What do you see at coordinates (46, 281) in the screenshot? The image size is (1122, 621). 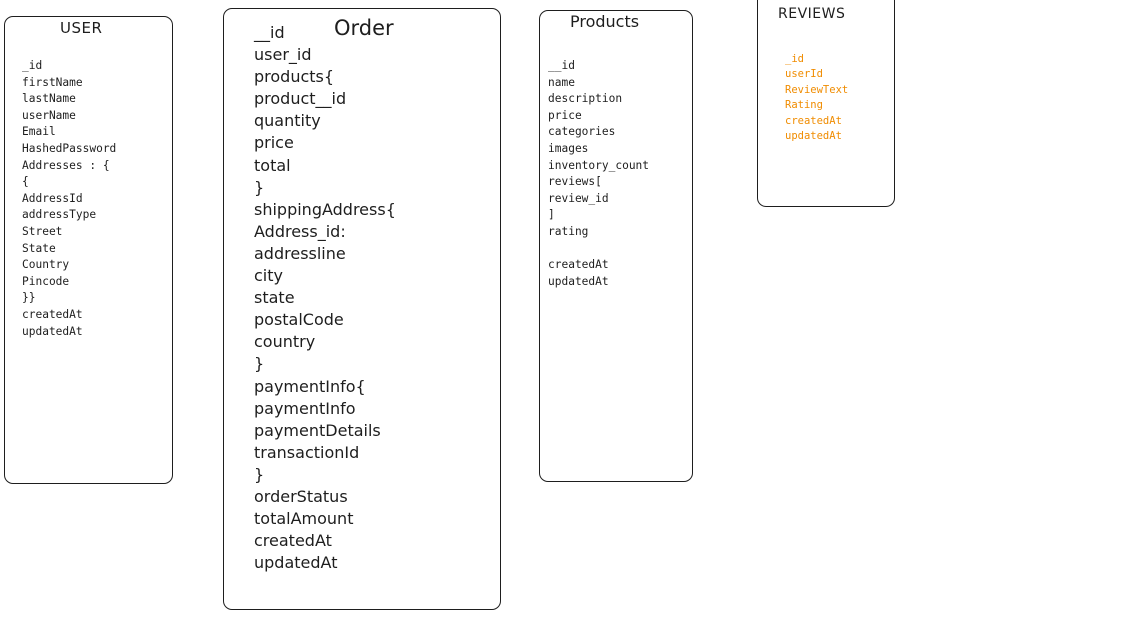 I see `user-field: Pincode` at bounding box center [46, 281].